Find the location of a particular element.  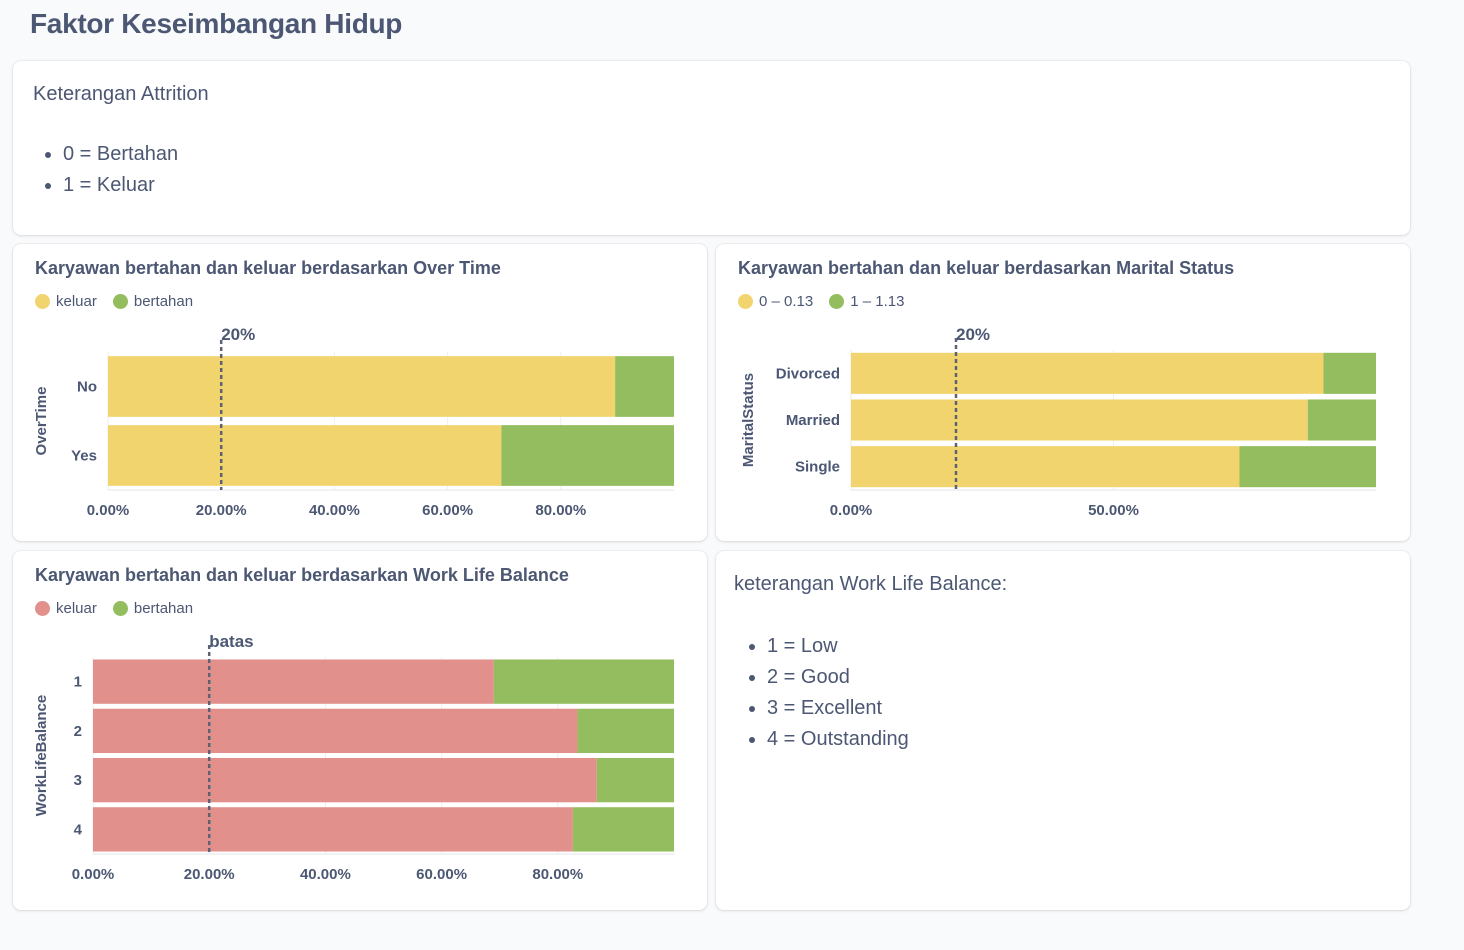

list-item: 3 = Excellent is located at coordinates (838, 708).